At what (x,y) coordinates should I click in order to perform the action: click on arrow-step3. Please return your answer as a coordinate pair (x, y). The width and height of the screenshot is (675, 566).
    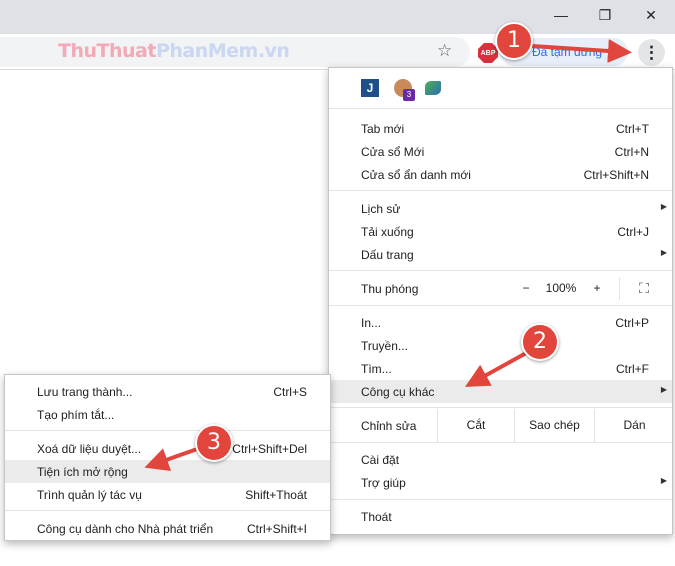
    Looking at the image, I should click on (173, 458).